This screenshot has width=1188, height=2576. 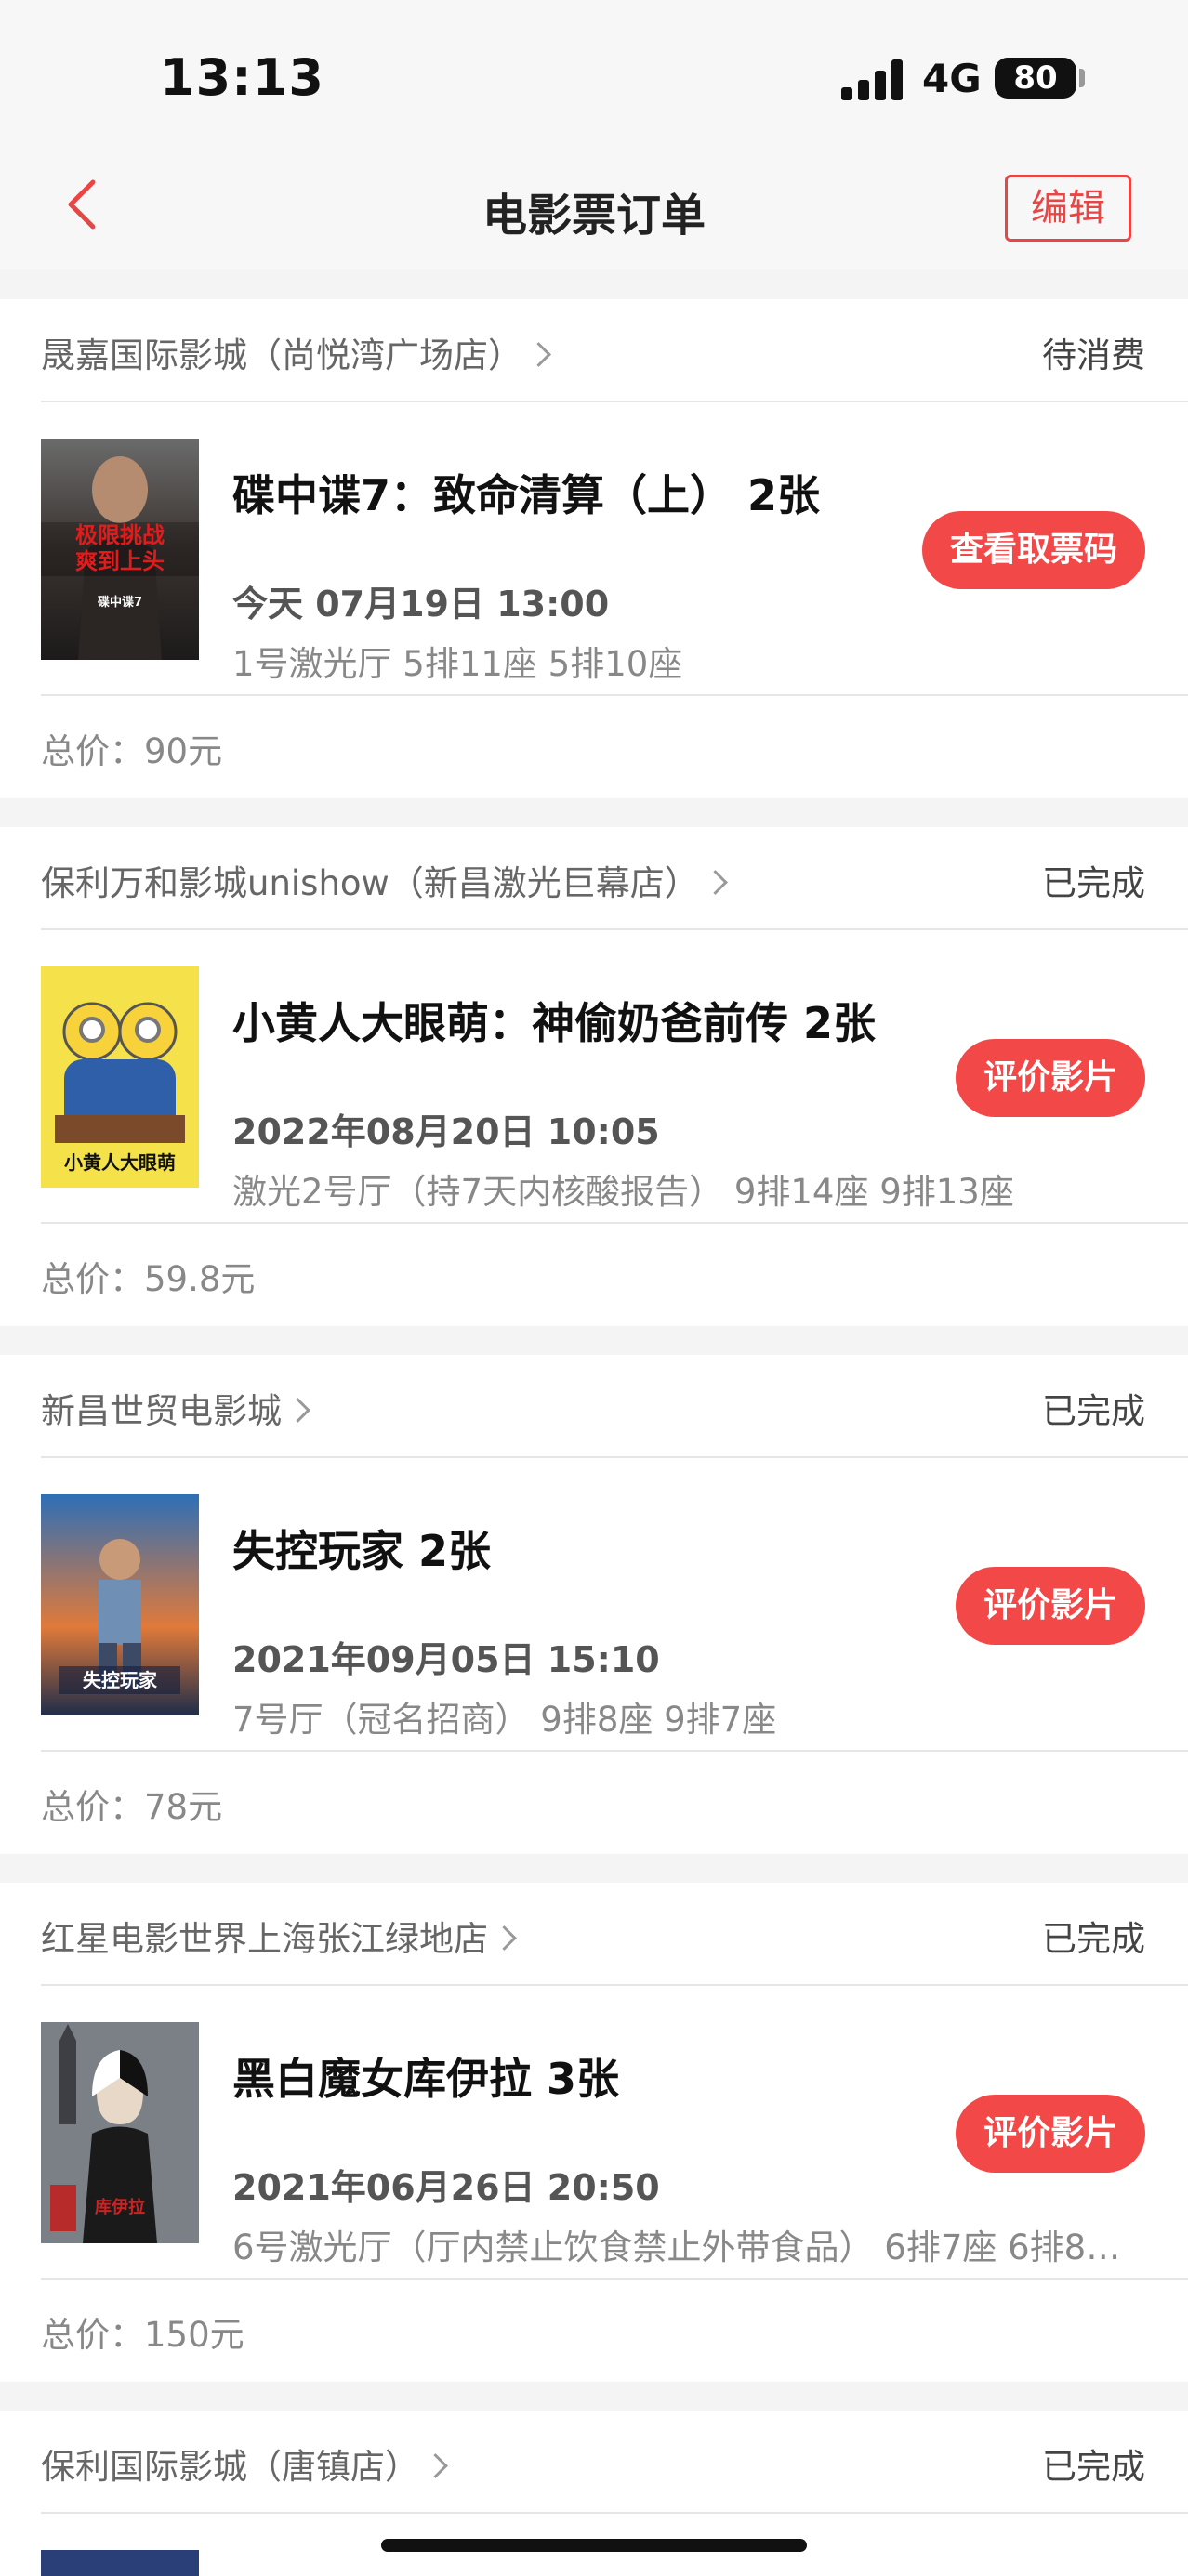 What do you see at coordinates (120, 2207) in the screenshot?
I see `svg-text: 库伊拉` at bounding box center [120, 2207].